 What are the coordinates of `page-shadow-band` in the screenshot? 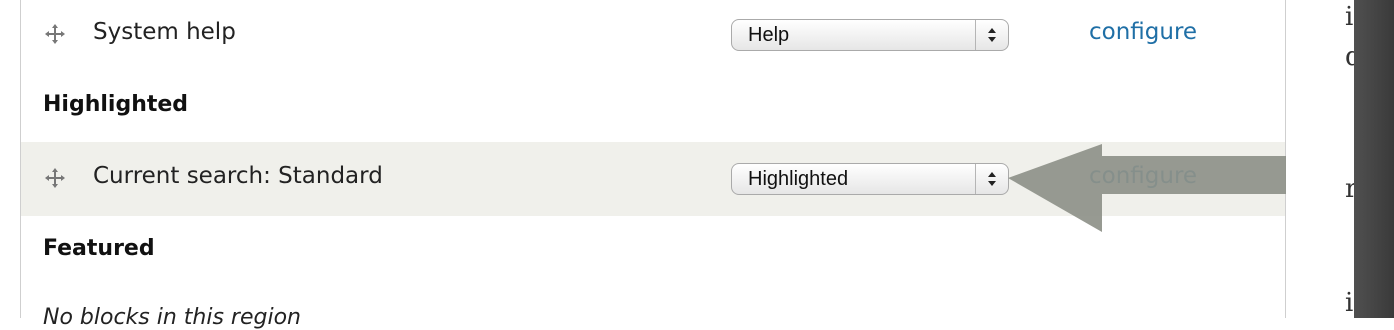 It's located at (1374, 159).